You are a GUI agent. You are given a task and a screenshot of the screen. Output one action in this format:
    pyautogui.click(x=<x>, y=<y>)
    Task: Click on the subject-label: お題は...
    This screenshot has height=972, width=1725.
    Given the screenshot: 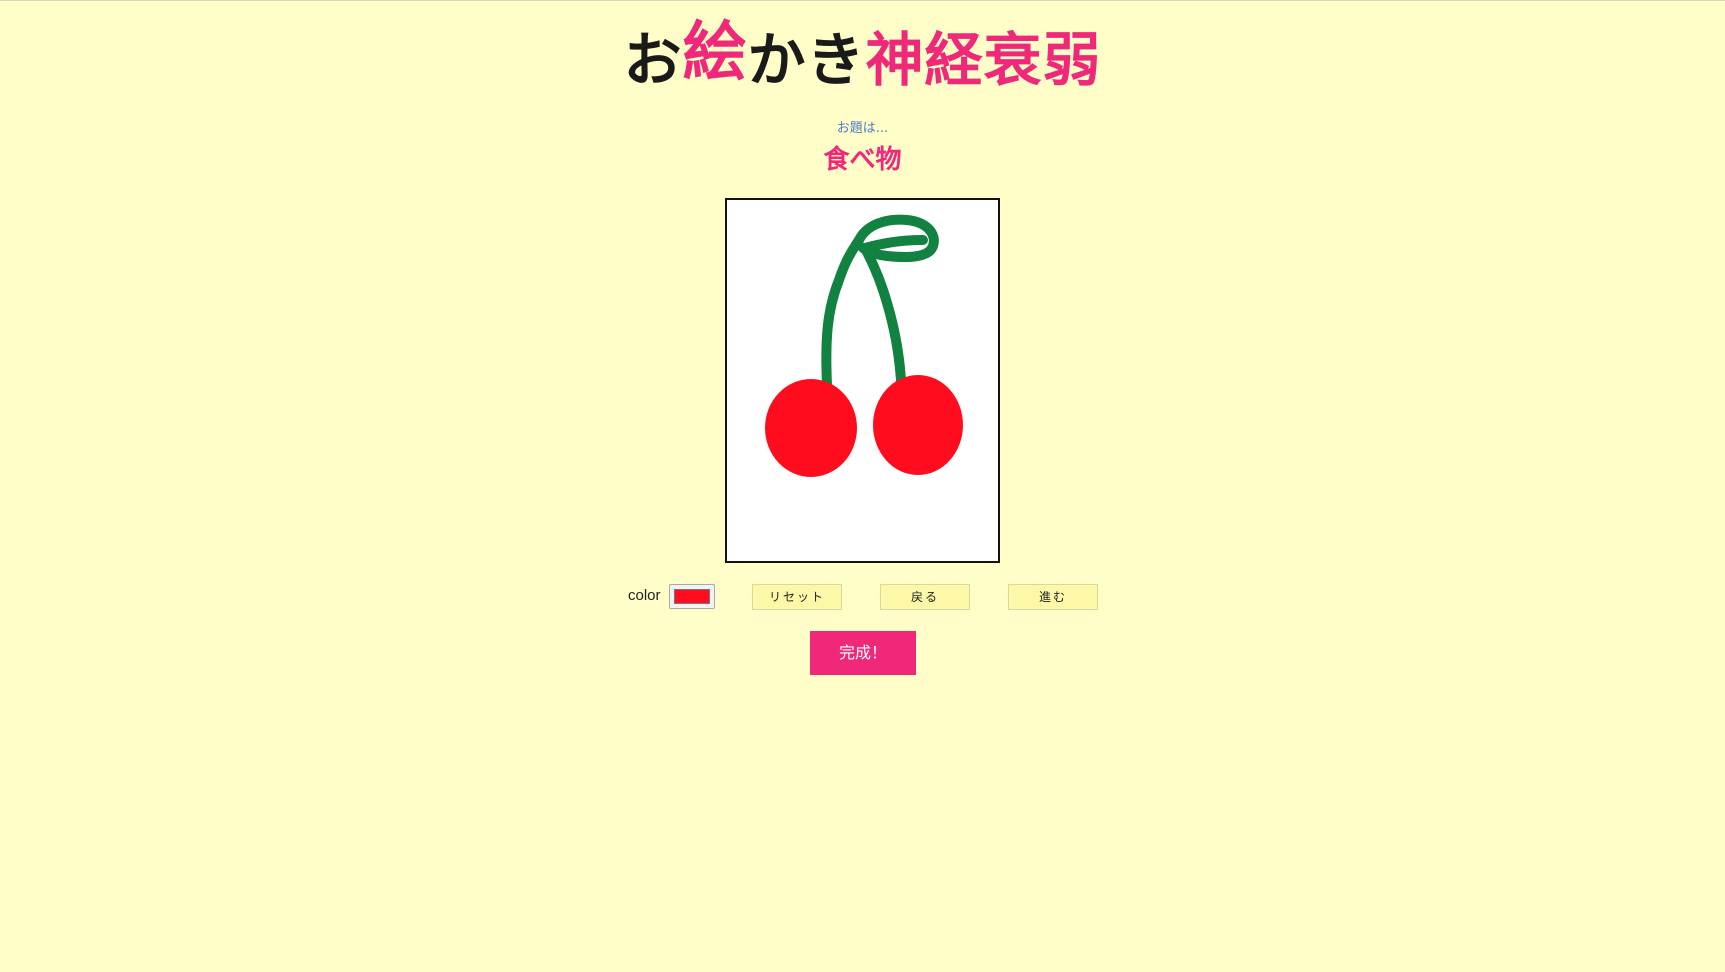 What is the action you would take?
    pyautogui.click(x=862, y=128)
    